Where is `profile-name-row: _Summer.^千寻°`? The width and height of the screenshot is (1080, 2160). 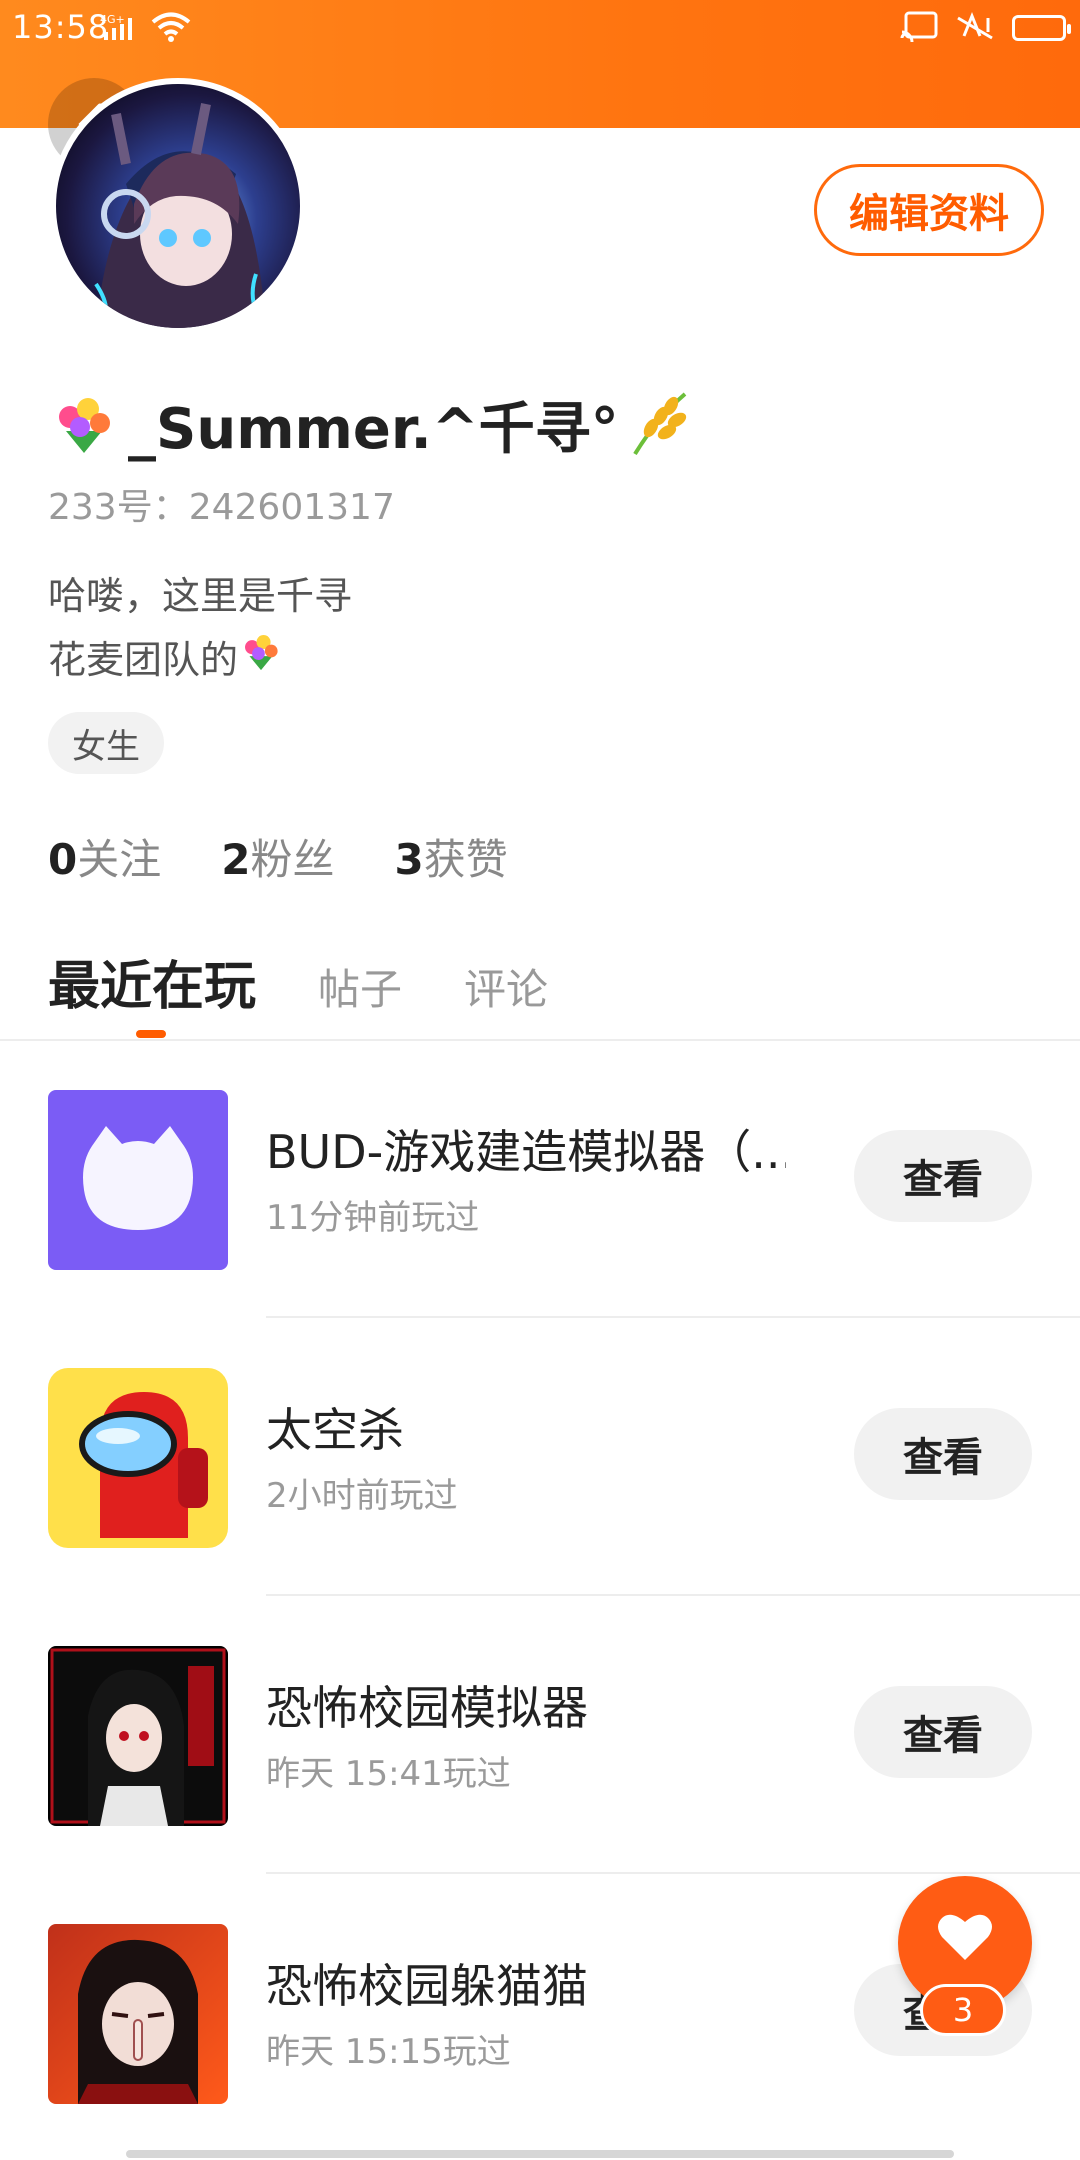 profile-name-row: _Summer.^千寻° is located at coordinates (370, 424).